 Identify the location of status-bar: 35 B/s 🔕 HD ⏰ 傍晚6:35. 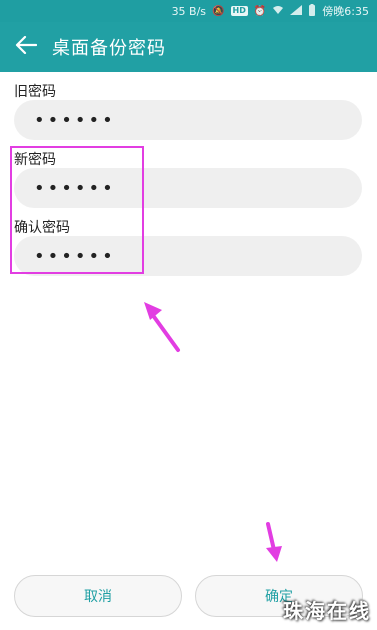
(188, 11).